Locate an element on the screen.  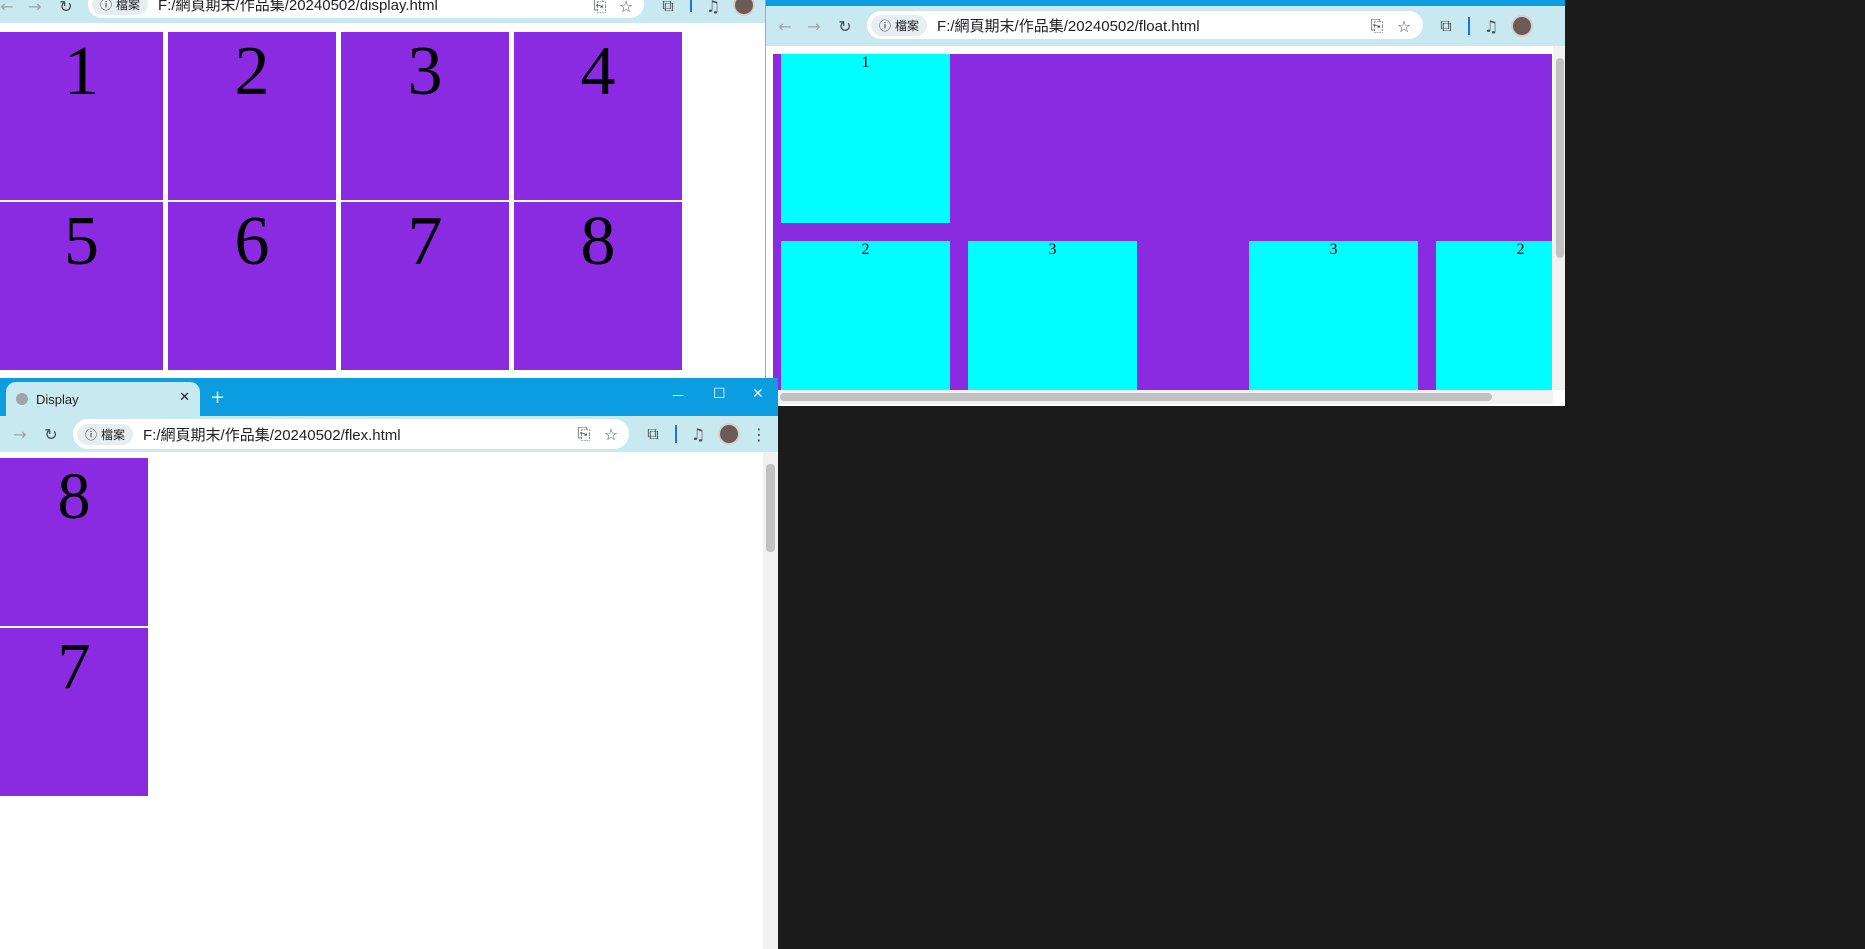
display-box-2: 2 is located at coordinates (252, 116).